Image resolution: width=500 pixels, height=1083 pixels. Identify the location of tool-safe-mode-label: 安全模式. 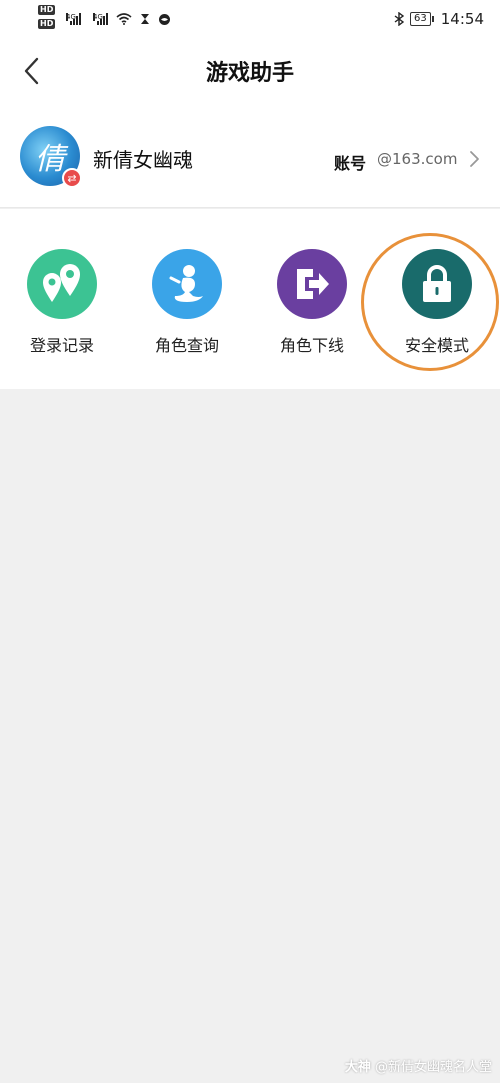
(436, 345).